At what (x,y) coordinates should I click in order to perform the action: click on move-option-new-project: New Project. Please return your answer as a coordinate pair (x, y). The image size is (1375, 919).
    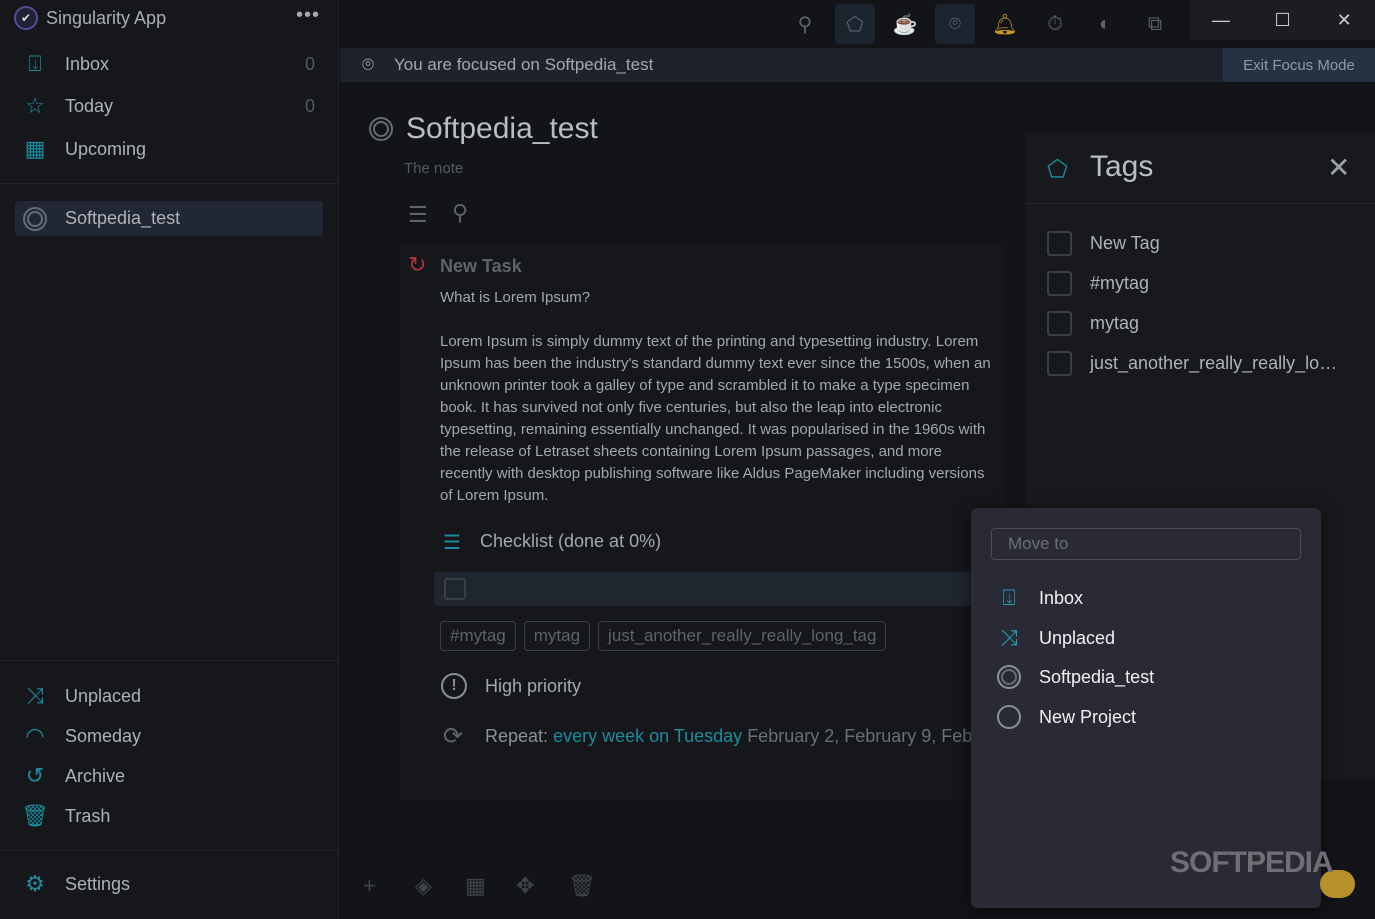
    Looking at the image, I should click on (1065, 717).